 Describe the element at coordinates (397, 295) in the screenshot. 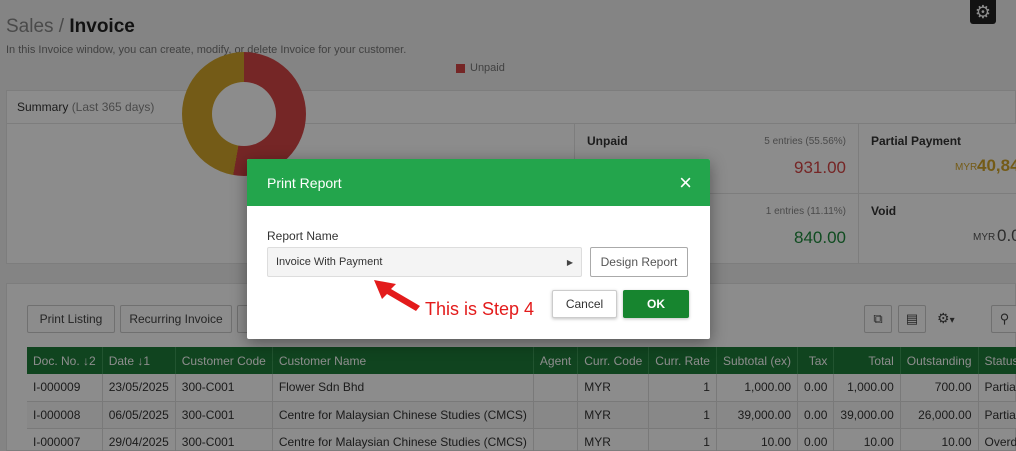

I see `annotation-arrow-icon` at that location.